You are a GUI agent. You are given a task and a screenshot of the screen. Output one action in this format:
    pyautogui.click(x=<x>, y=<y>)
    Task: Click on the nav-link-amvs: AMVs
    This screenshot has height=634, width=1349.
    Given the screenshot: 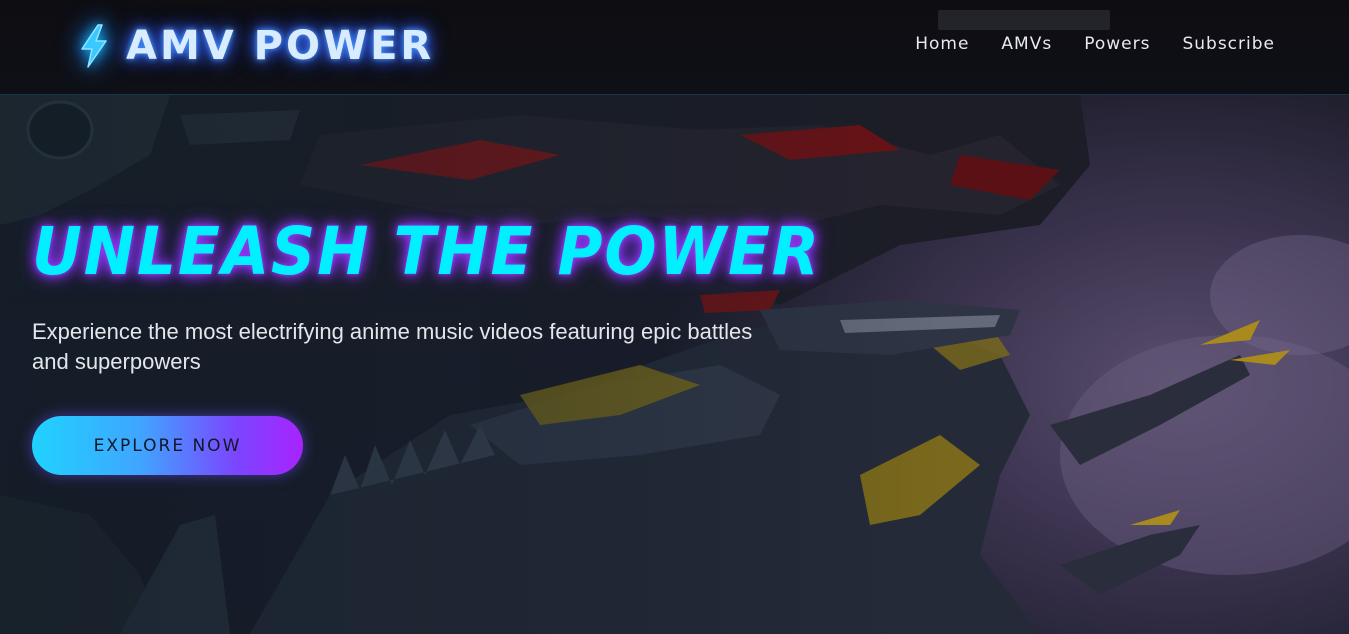 What is the action you would take?
    pyautogui.click(x=1026, y=44)
    